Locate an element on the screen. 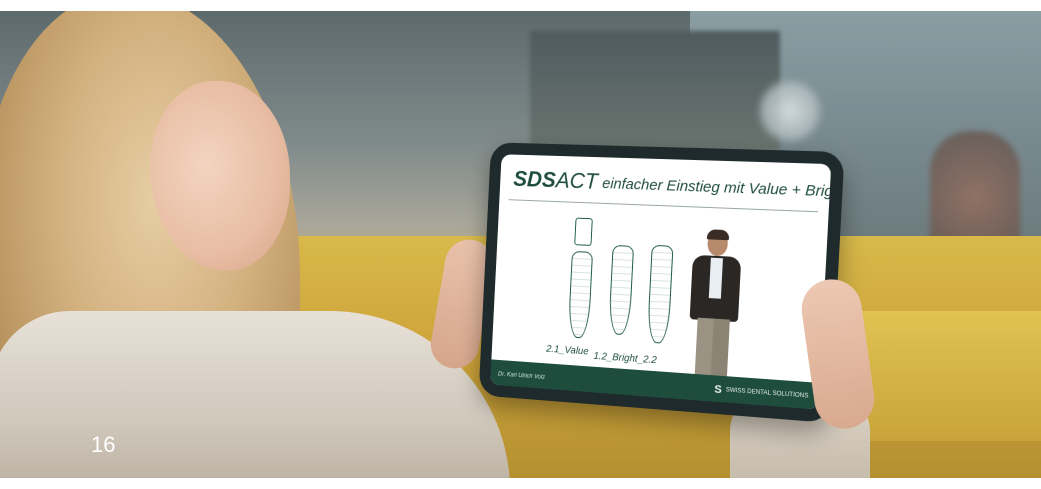  brand-logo: S SWISS DENTAL SOLUTIONS is located at coordinates (761, 392).